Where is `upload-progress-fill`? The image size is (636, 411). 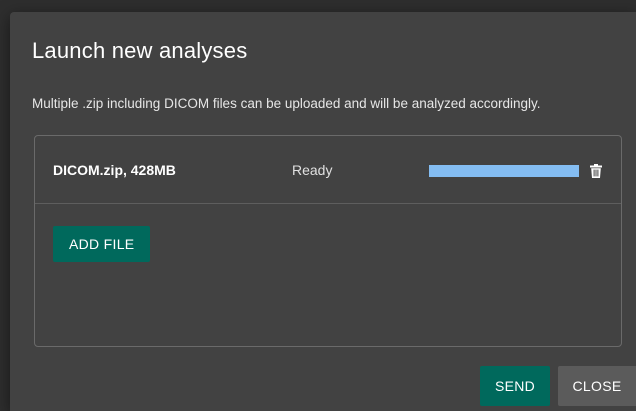 upload-progress-fill is located at coordinates (504, 171).